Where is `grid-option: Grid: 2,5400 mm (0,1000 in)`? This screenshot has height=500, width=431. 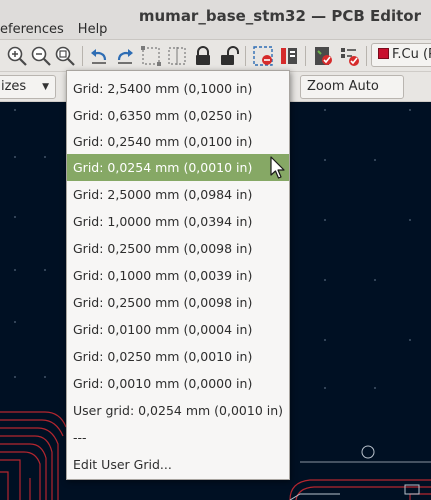
grid-option: Grid: 2,5400 mm (0,1000 in) is located at coordinates (178, 88).